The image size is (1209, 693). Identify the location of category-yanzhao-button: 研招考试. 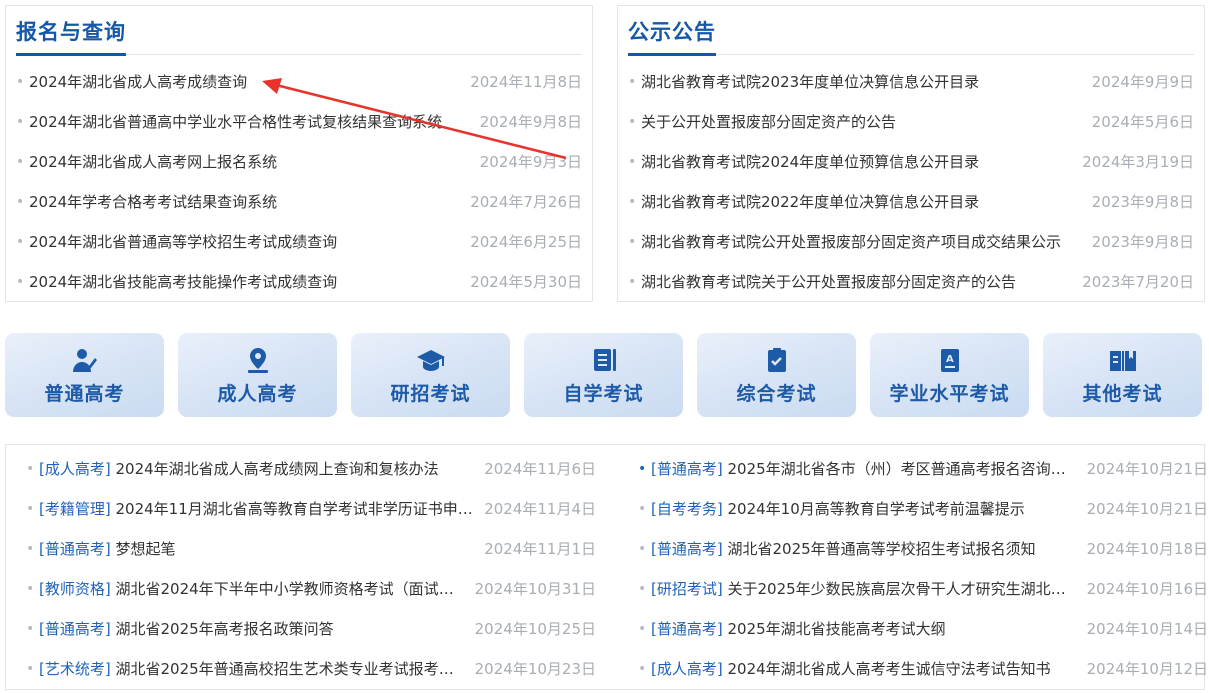
(430, 375).